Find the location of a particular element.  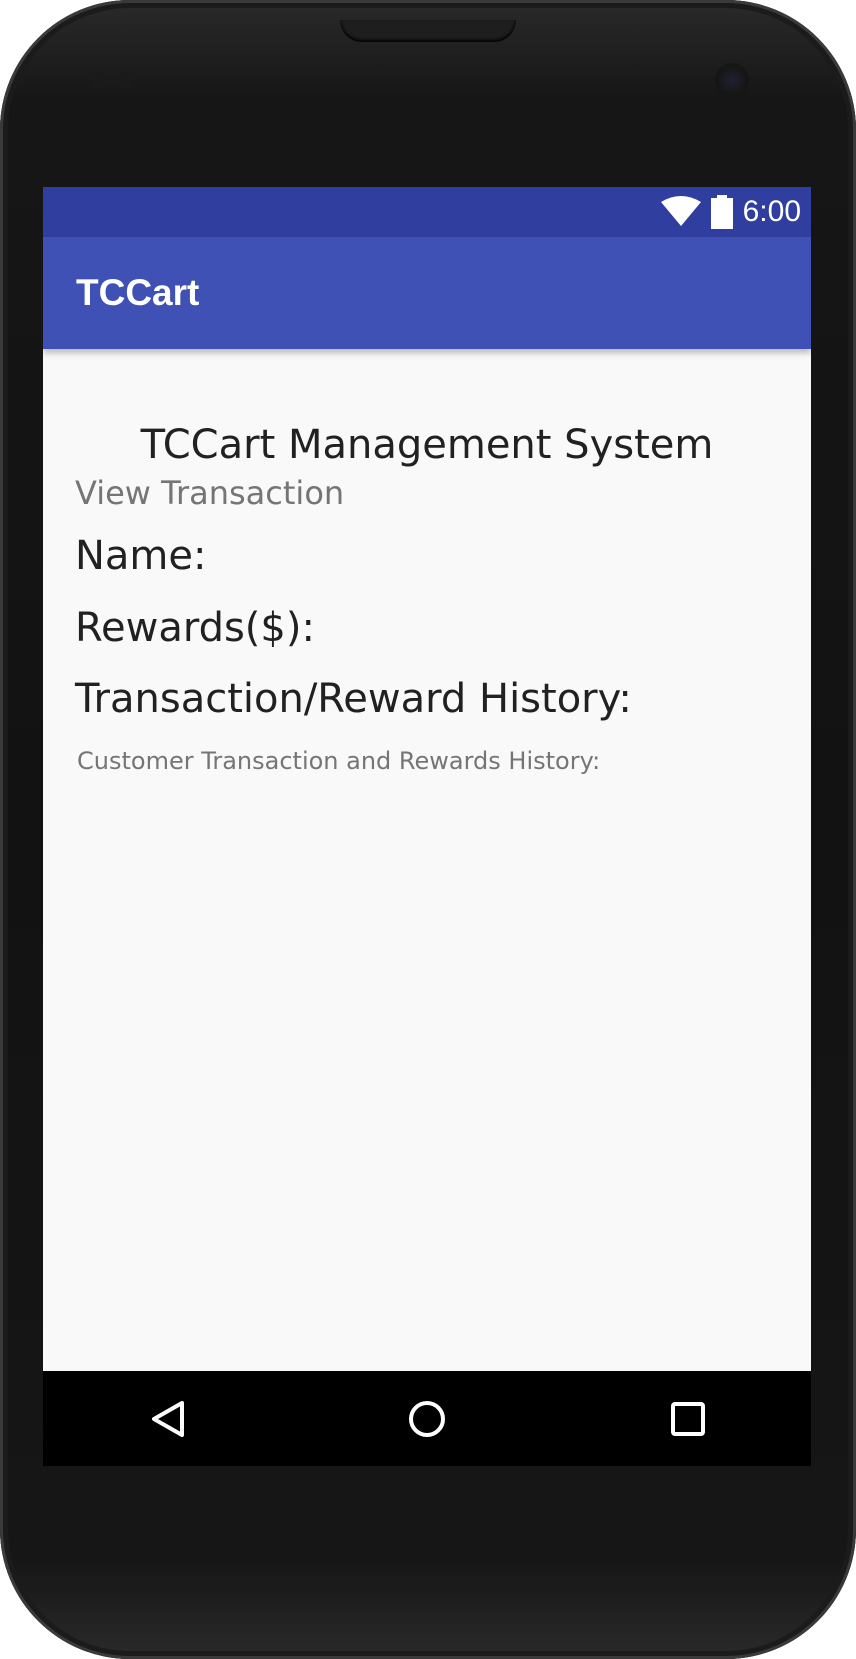

home-icon is located at coordinates (427, 1419).